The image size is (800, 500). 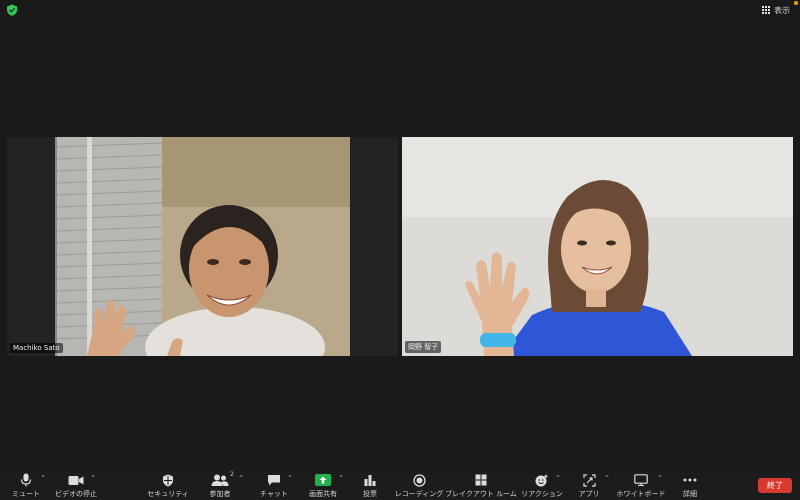 I want to click on more-button: 詳細, so click(x=690, y=484).